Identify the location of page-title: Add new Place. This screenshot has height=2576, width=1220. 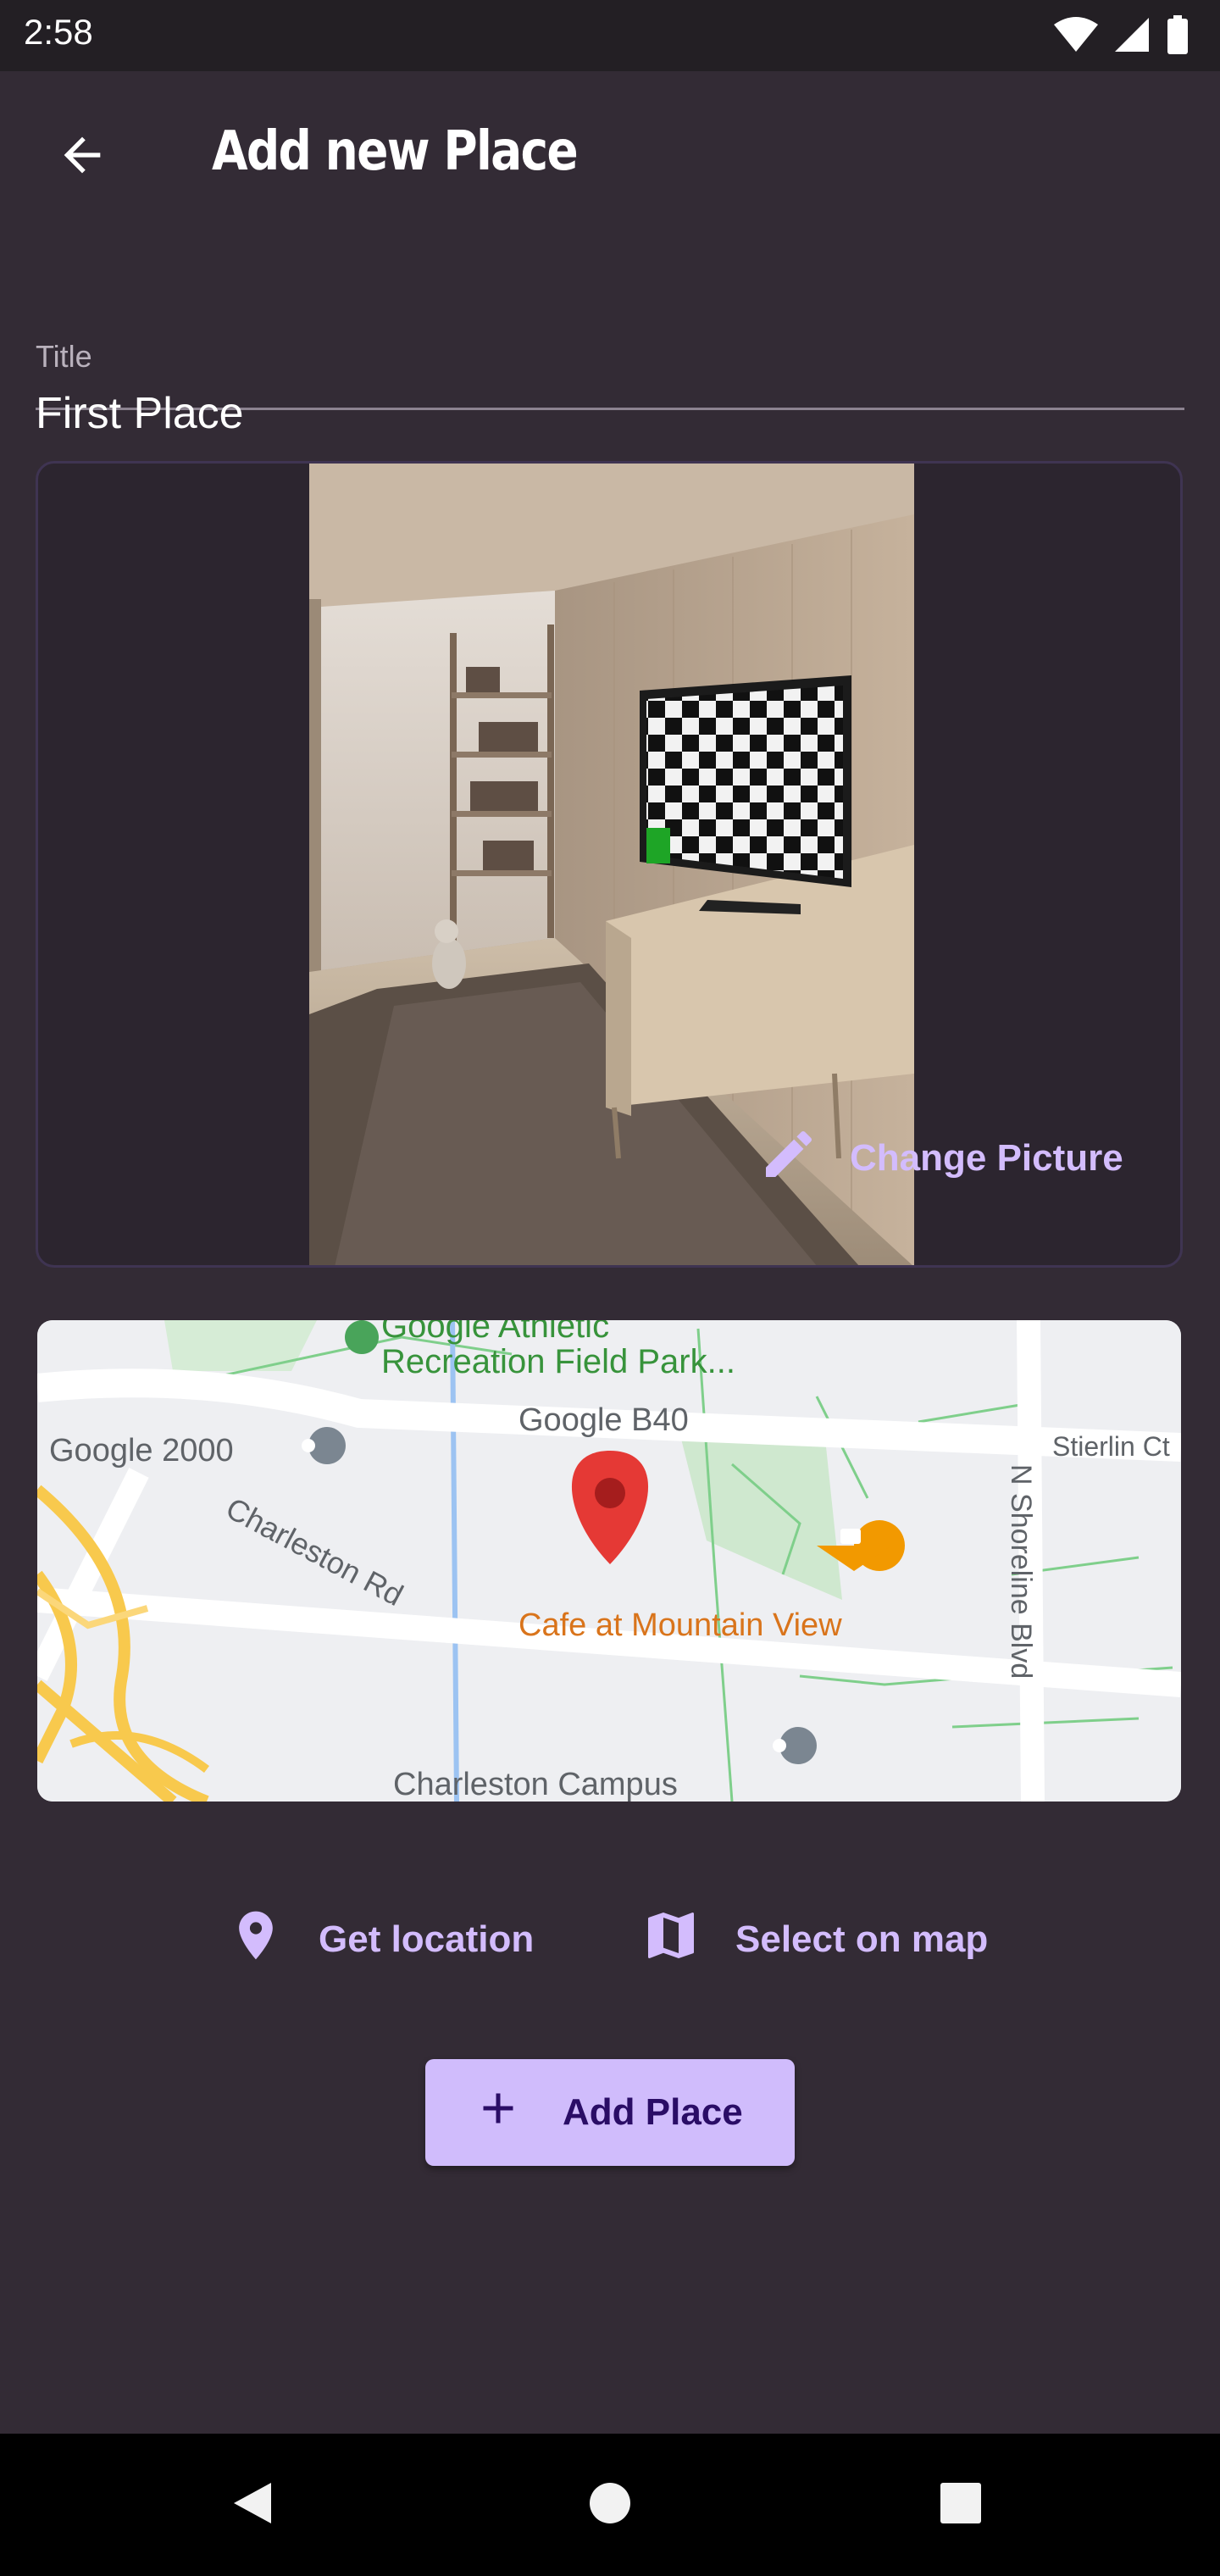
(395, 151).